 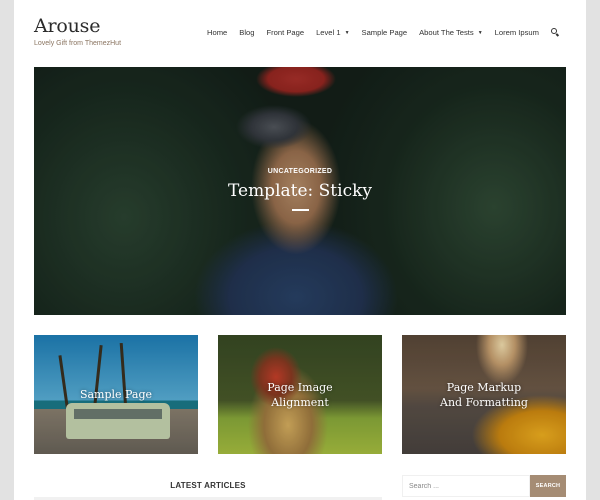 I want to click on nav-item-about-the-tests: About The Tests ▼, so click(x=451, y=32).